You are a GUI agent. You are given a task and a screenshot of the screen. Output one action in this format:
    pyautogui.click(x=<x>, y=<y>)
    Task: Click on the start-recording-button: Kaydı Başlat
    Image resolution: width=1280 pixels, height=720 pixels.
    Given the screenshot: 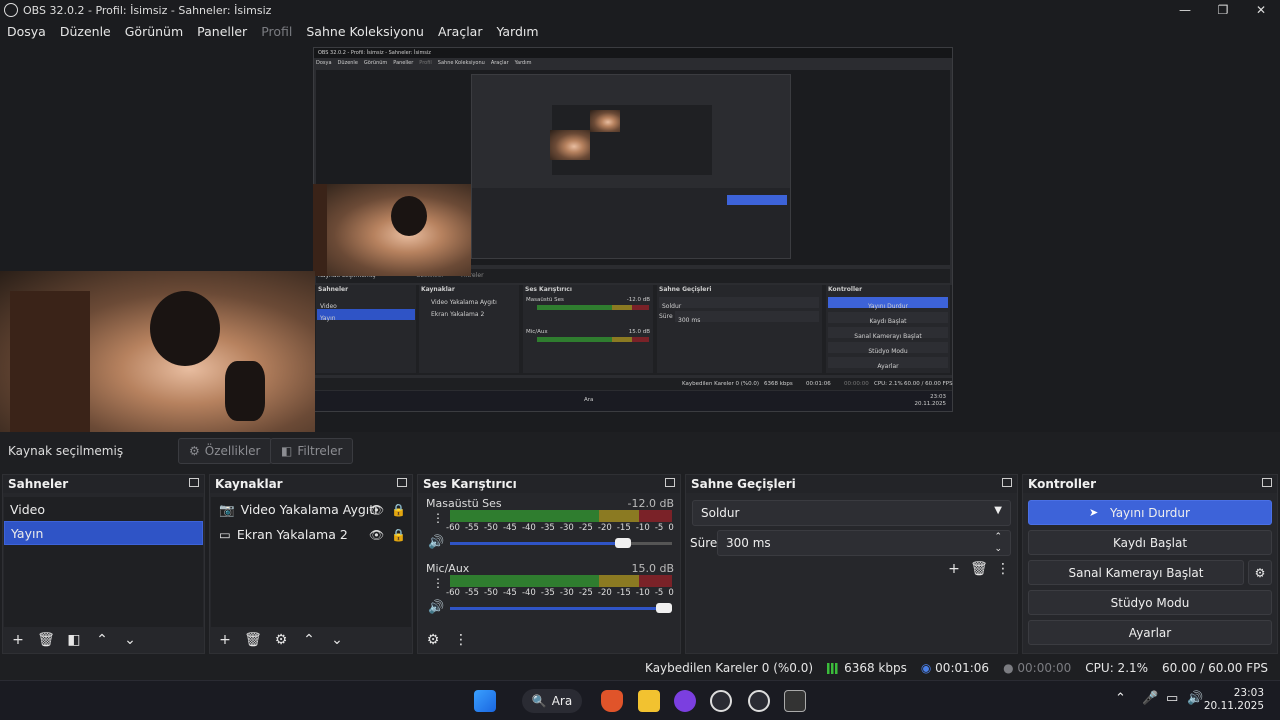 What is the action you would take?
    pyautogui.click(x=1150, y=542)
    